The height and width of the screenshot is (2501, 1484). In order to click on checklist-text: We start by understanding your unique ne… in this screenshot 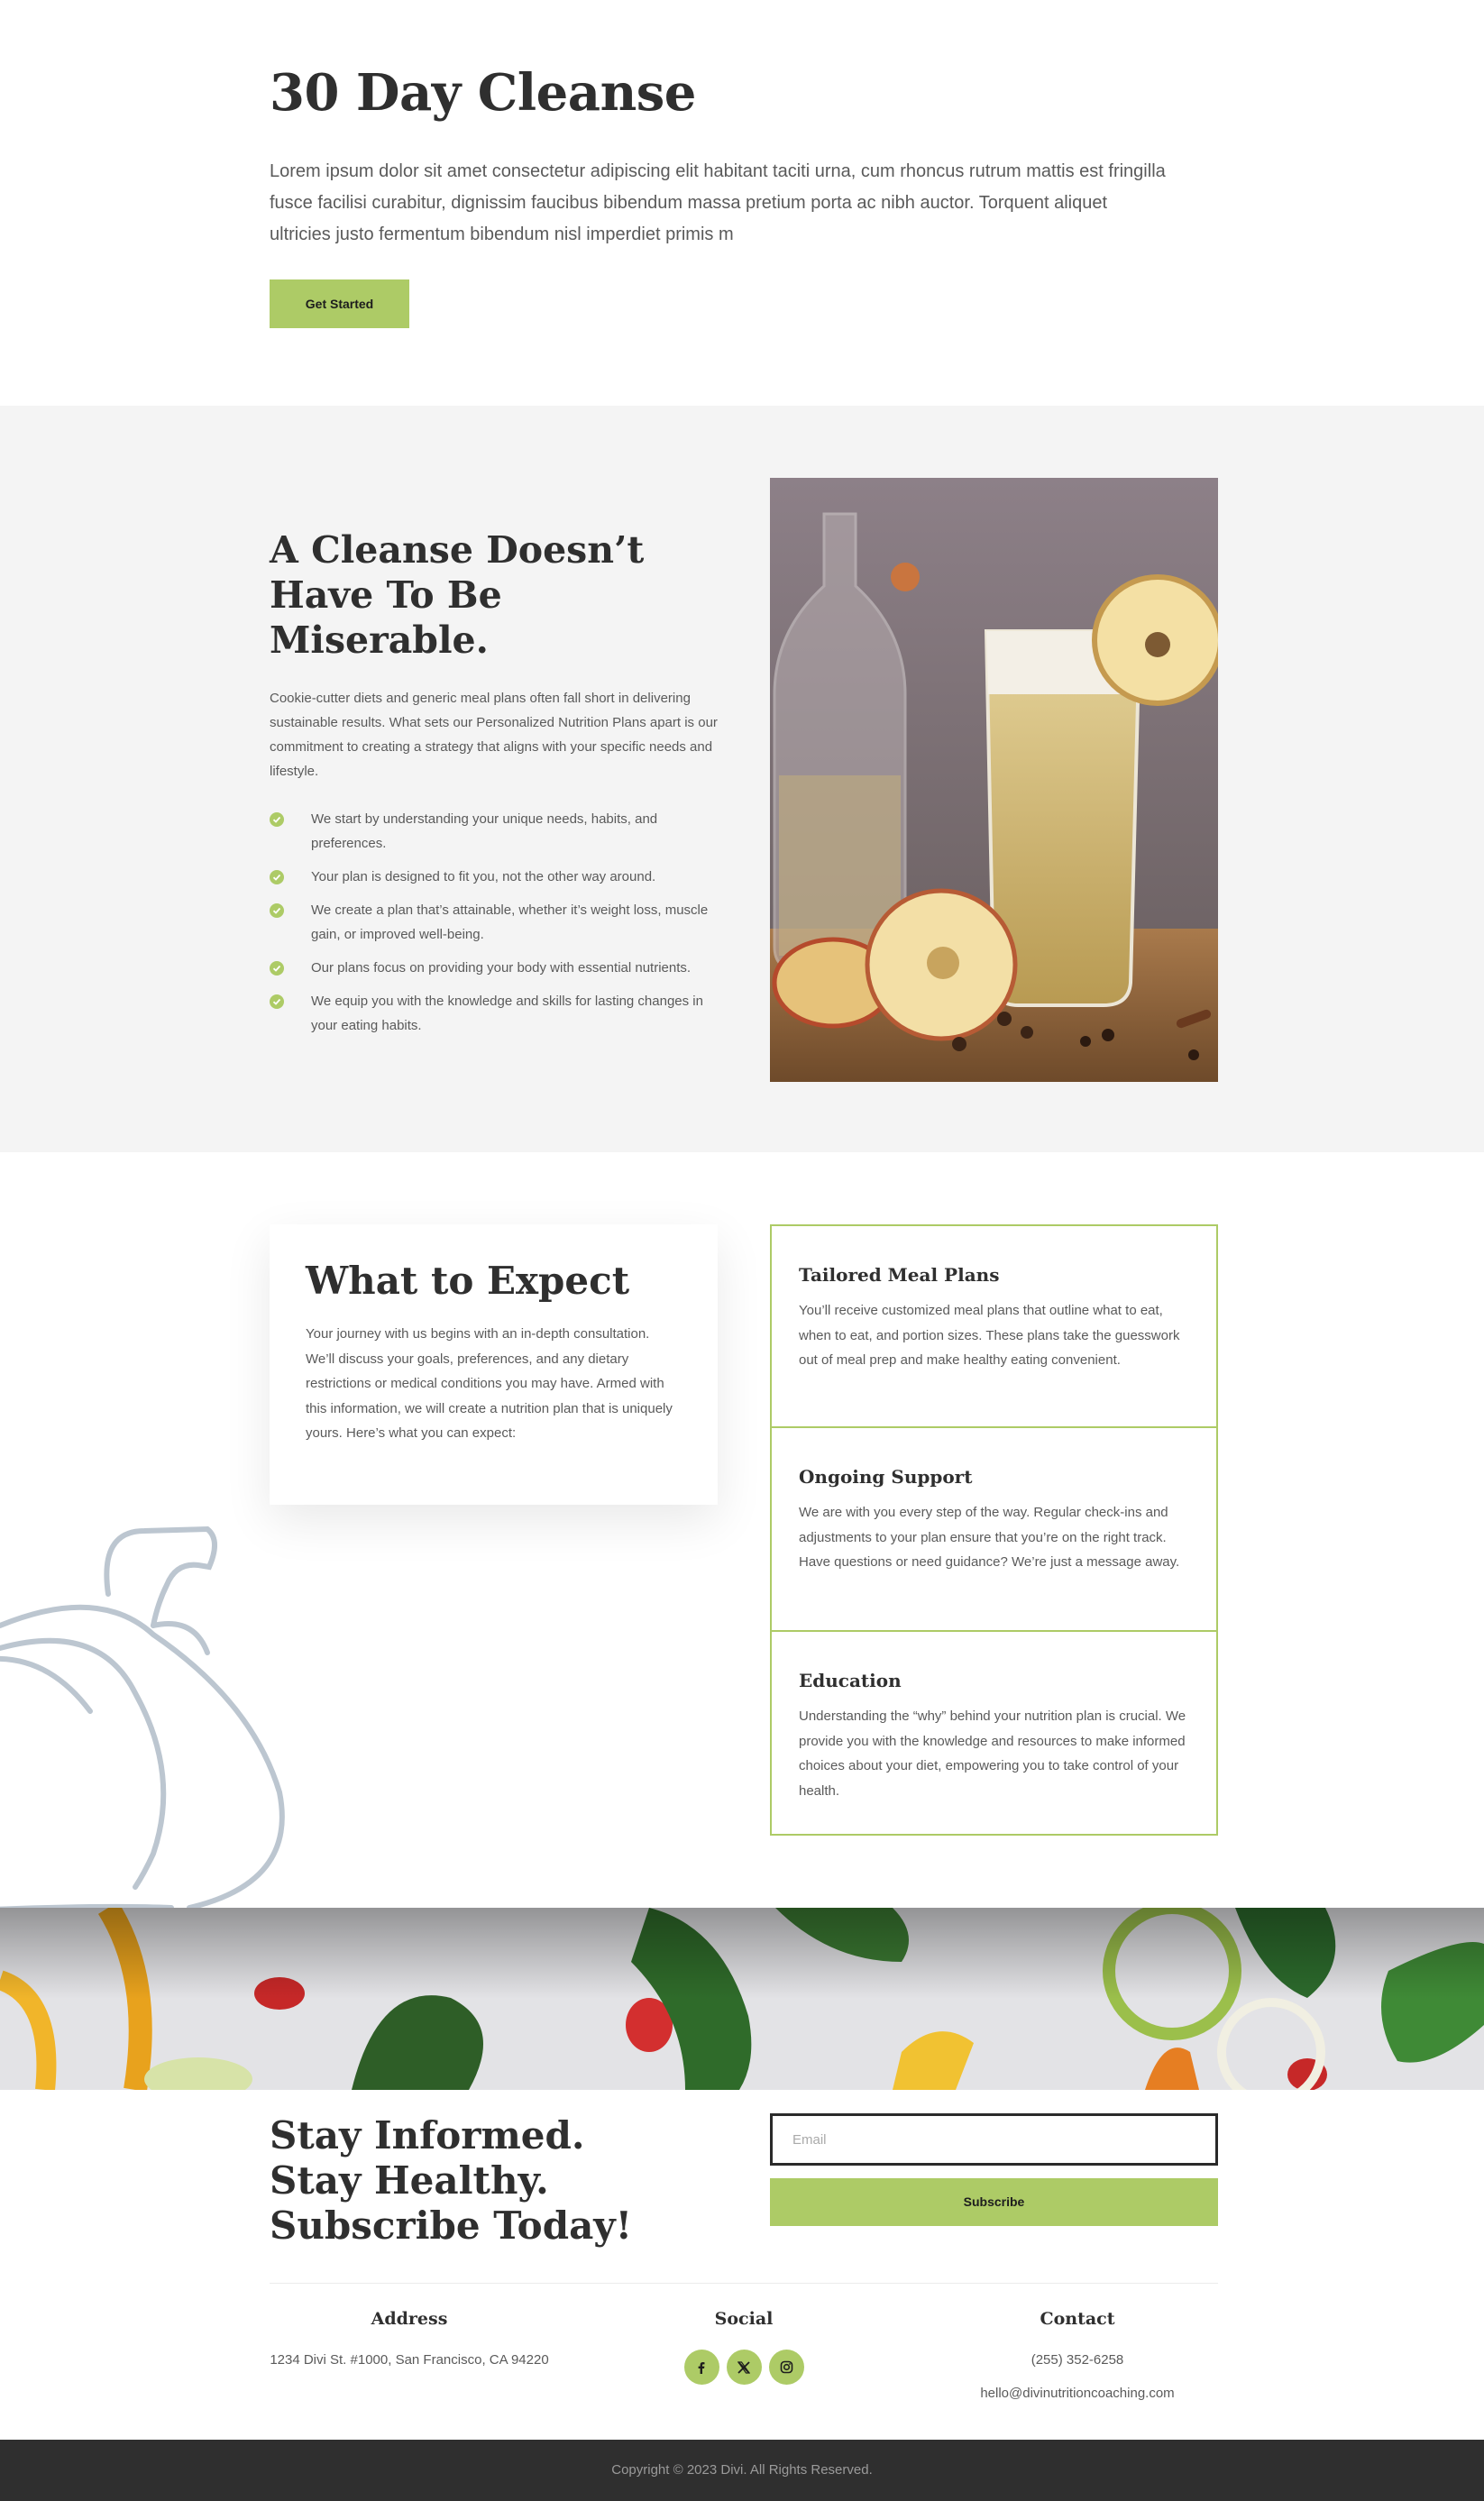, I will do `click(484, 831)`.